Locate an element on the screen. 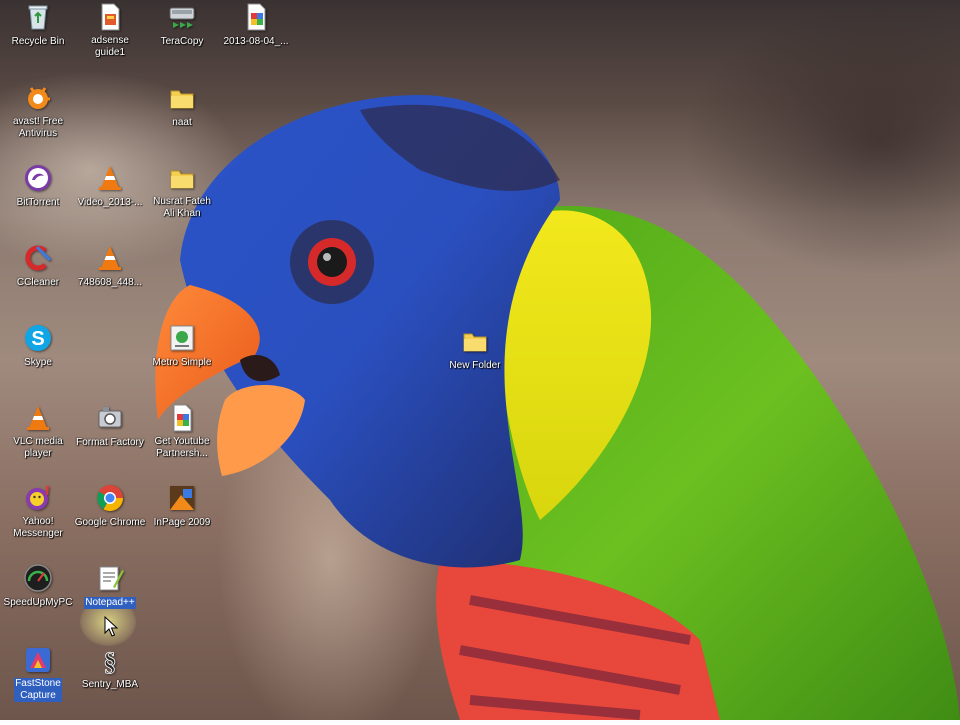  desktop-icon-avast: avast! Free Antivirus is located at coordinates (38, 114).